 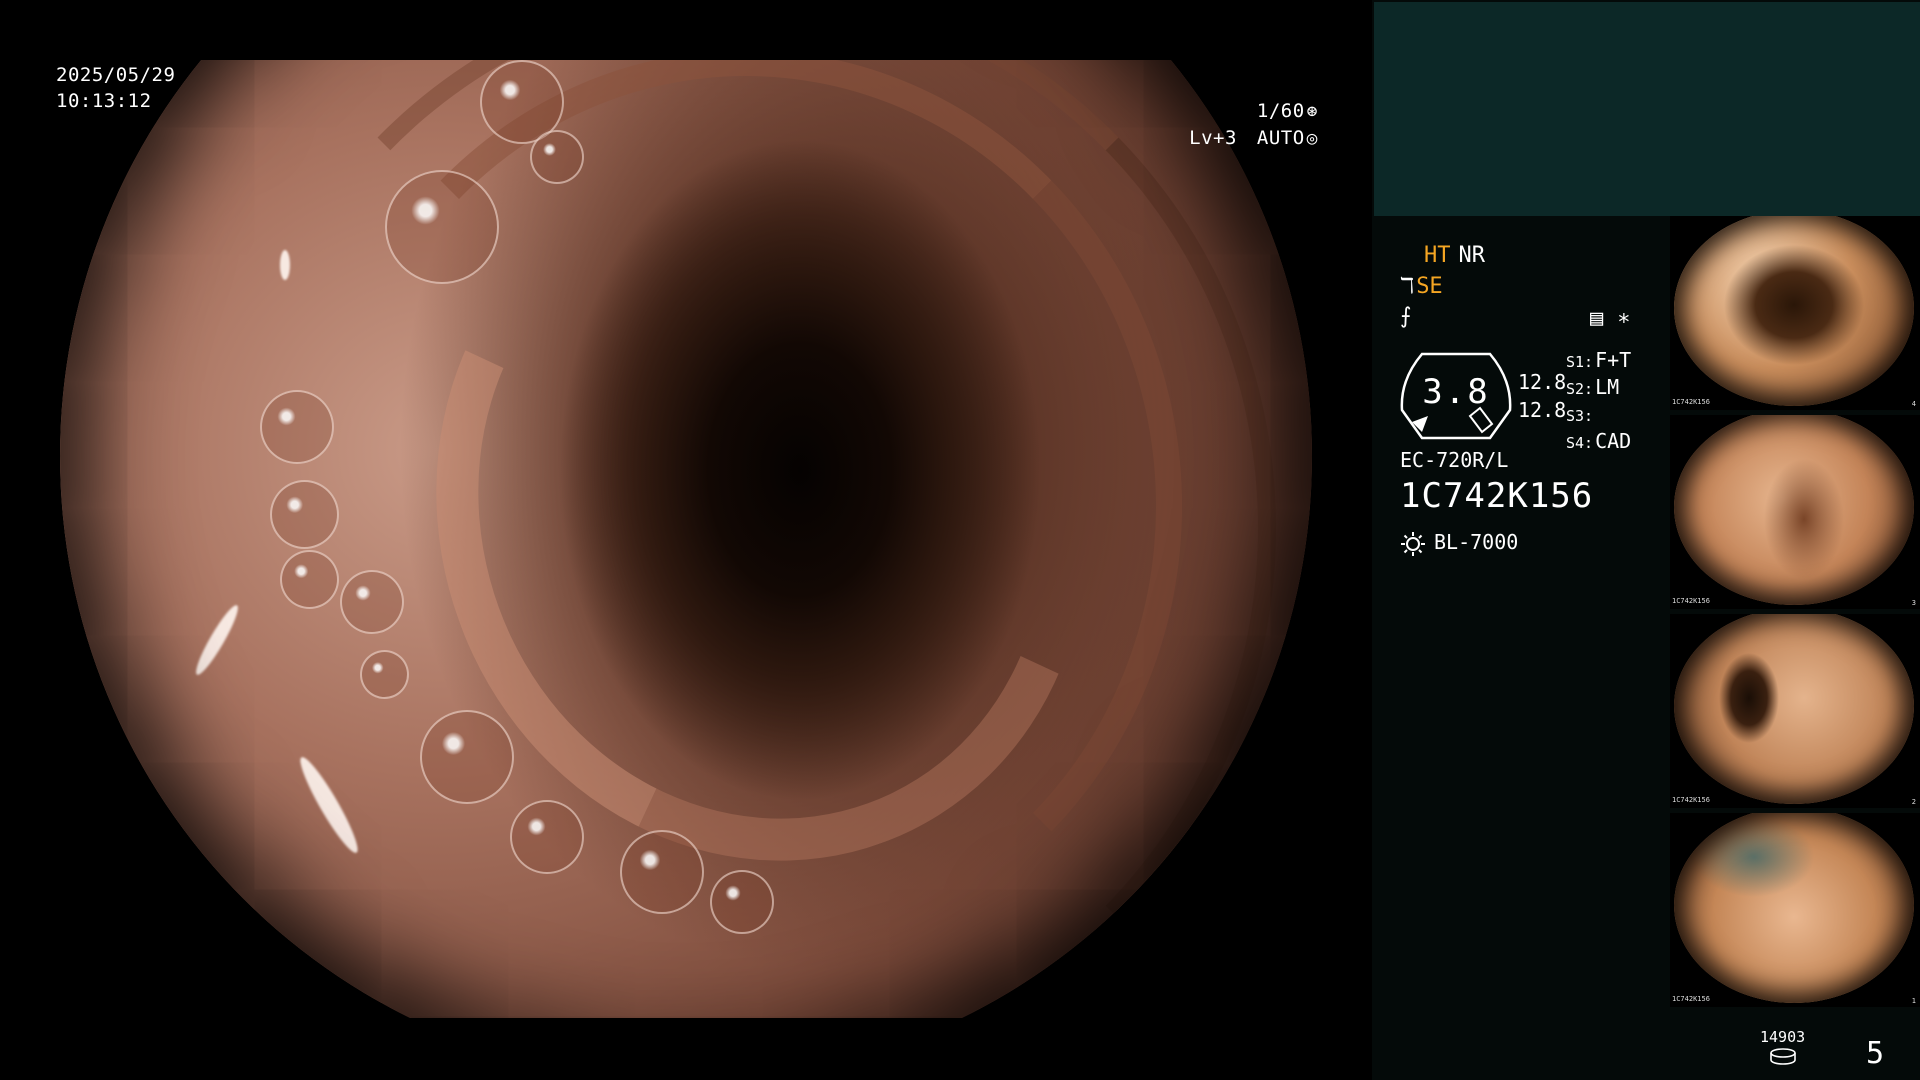 What do you see at coordinates (1437, 255) in the screenshot?
I see `ht-indicator: HT` at bounding box center [1437, 255].